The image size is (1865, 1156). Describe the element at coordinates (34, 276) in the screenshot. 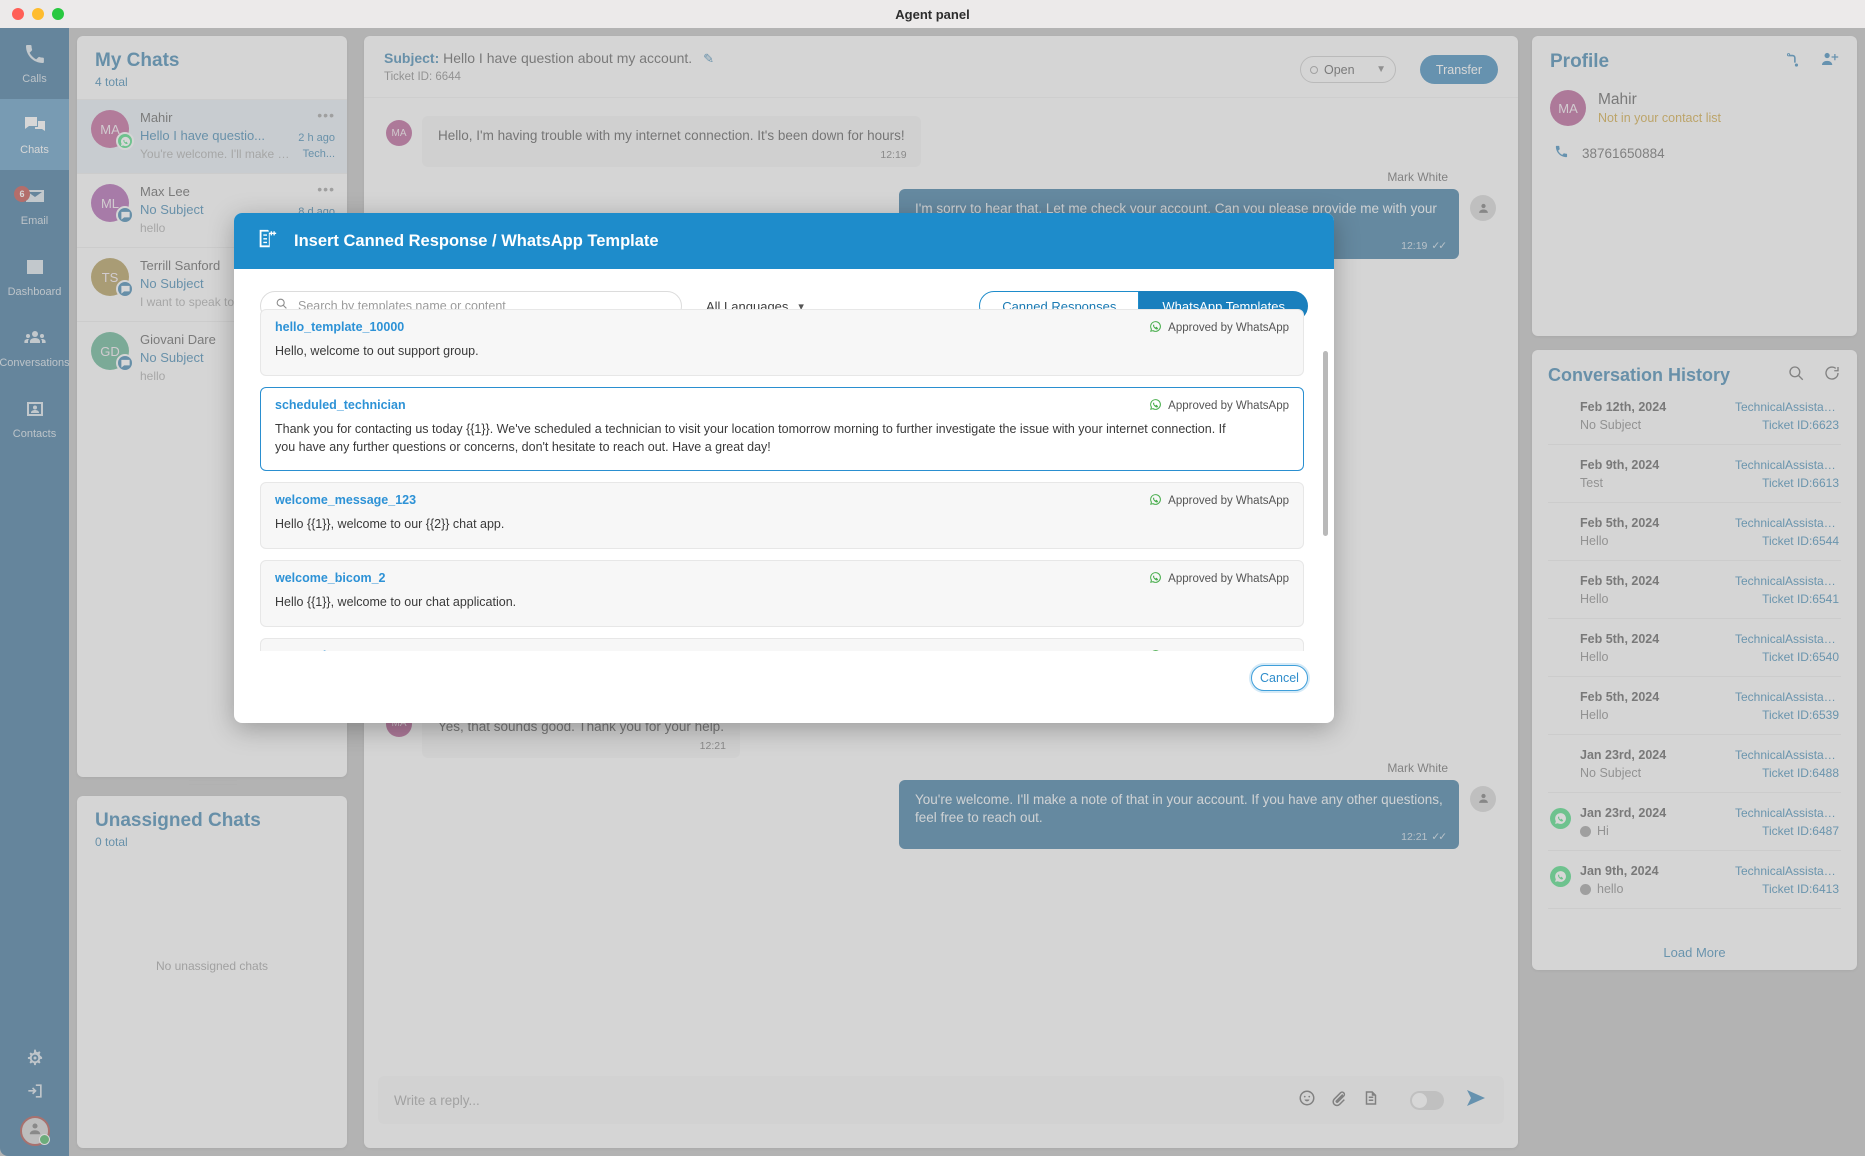

I see `sidebar-item-dashboard: Dashboard` at that location.